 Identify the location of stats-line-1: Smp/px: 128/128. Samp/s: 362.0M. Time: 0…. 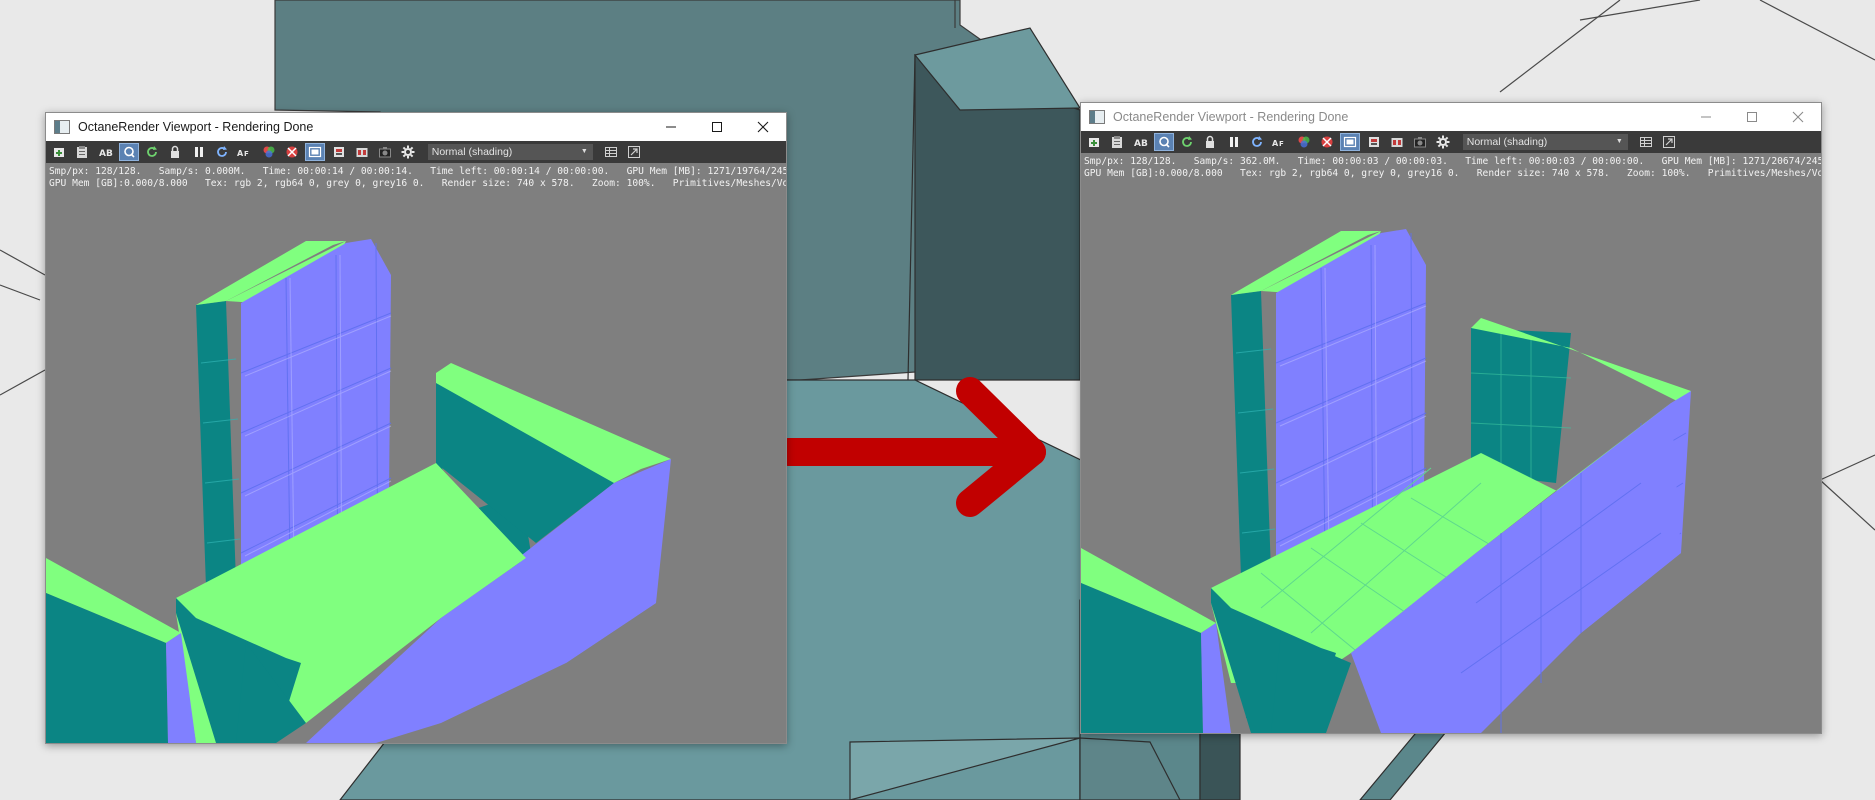
(1452, 161).